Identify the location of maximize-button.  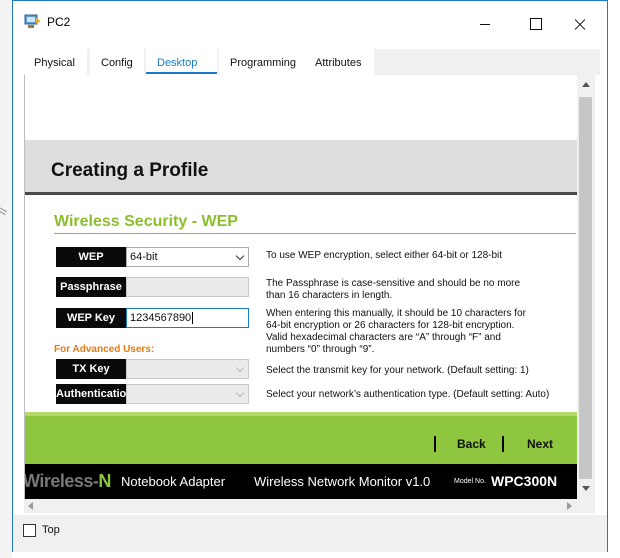
(535, 24).